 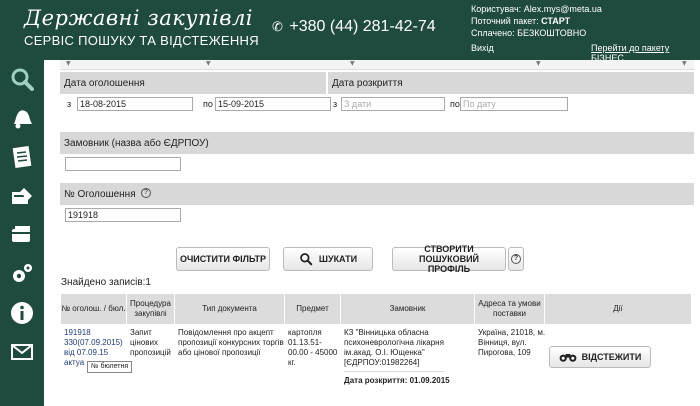 I want to click on bulletin-number: 330(07.09.2015), so click(x=96, y=343).